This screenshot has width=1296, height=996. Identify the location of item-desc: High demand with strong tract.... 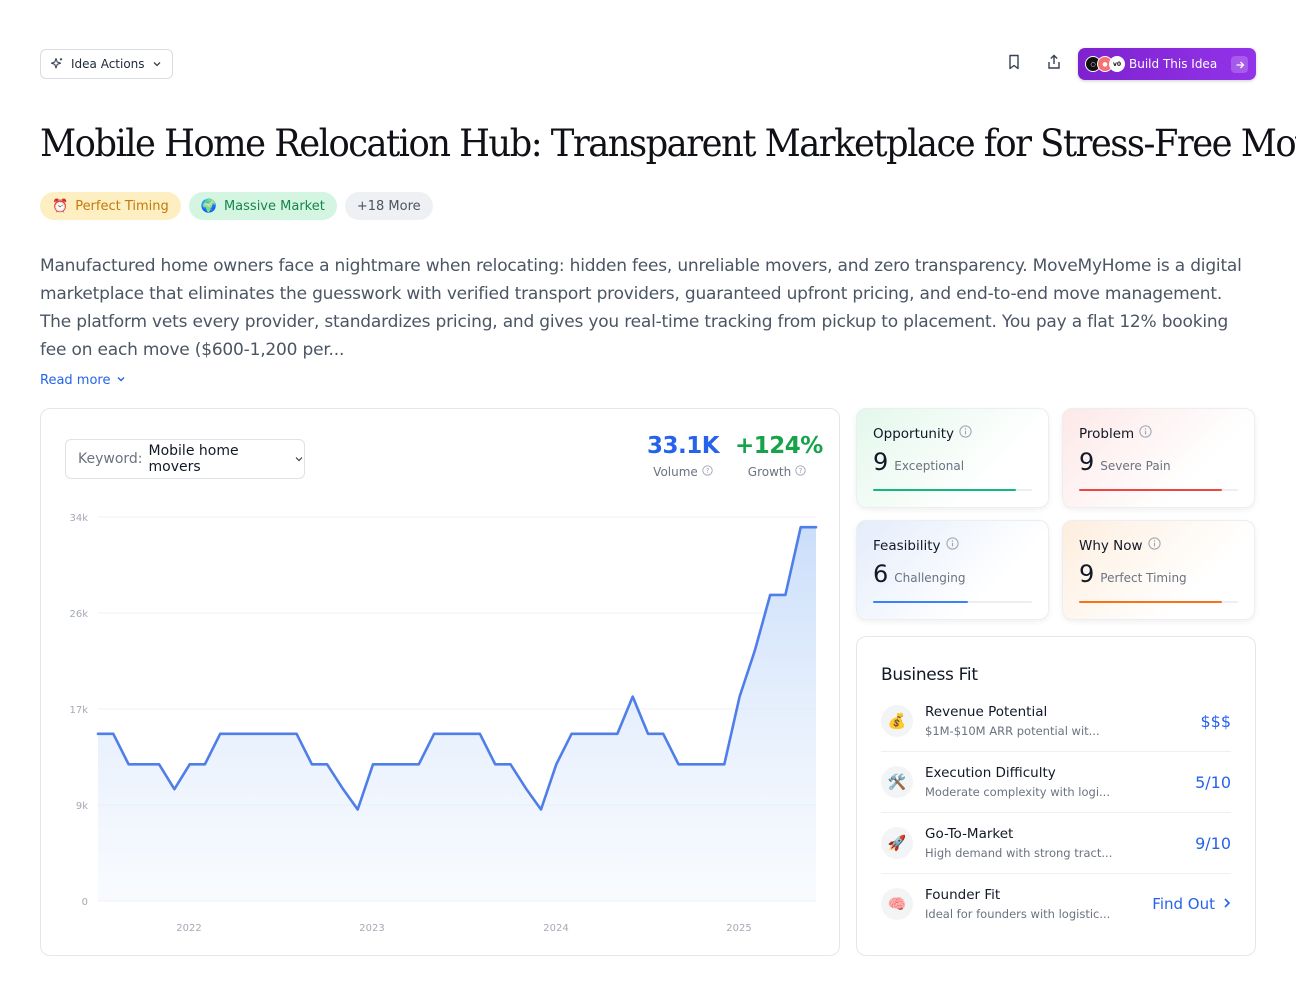
(1019, 853).